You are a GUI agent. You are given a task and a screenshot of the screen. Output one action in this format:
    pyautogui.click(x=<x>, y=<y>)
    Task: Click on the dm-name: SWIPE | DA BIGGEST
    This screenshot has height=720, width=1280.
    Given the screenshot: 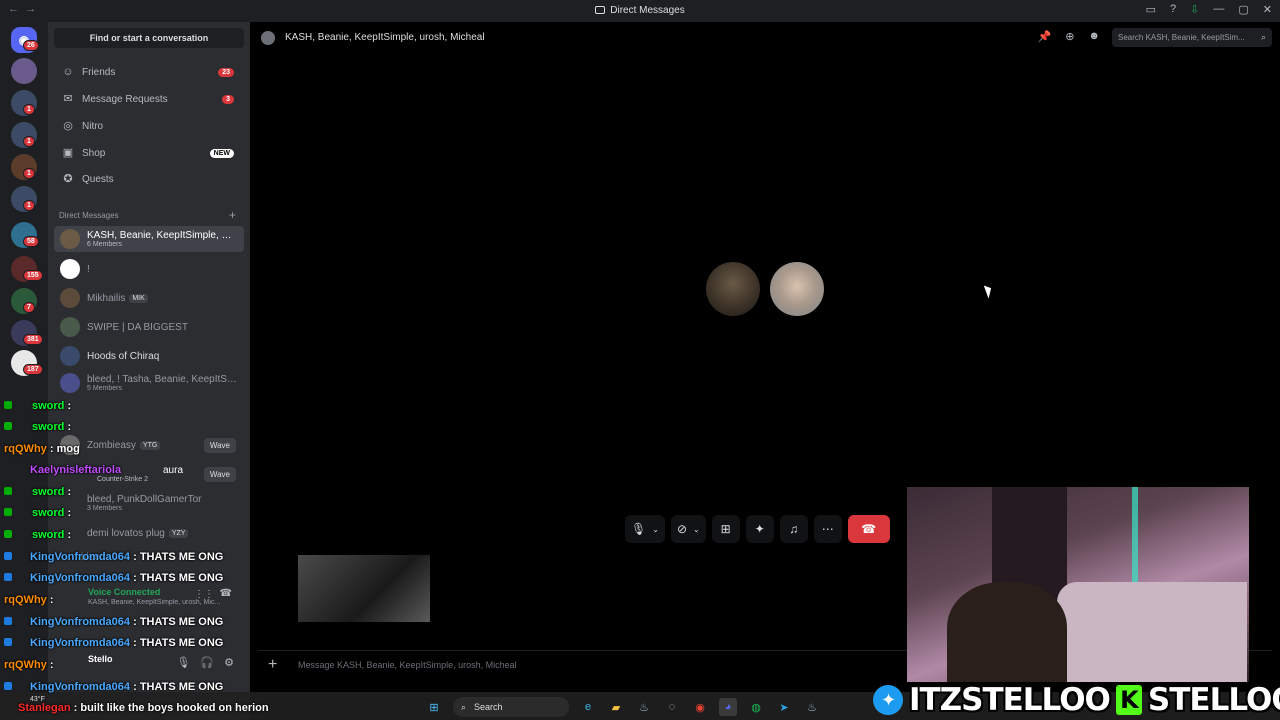 What is the action you would take?
    pyautogui.click(x=137, y=327)
    